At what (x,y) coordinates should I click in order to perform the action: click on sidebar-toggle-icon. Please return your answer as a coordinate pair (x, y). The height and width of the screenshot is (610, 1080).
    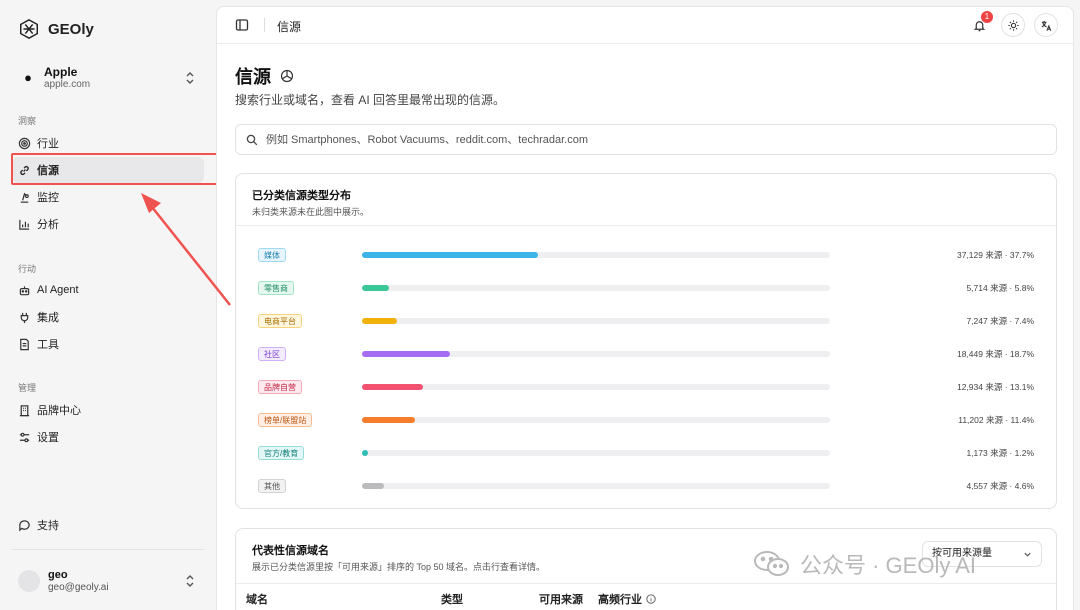
    Looking at the image, I should click on (242, 25).